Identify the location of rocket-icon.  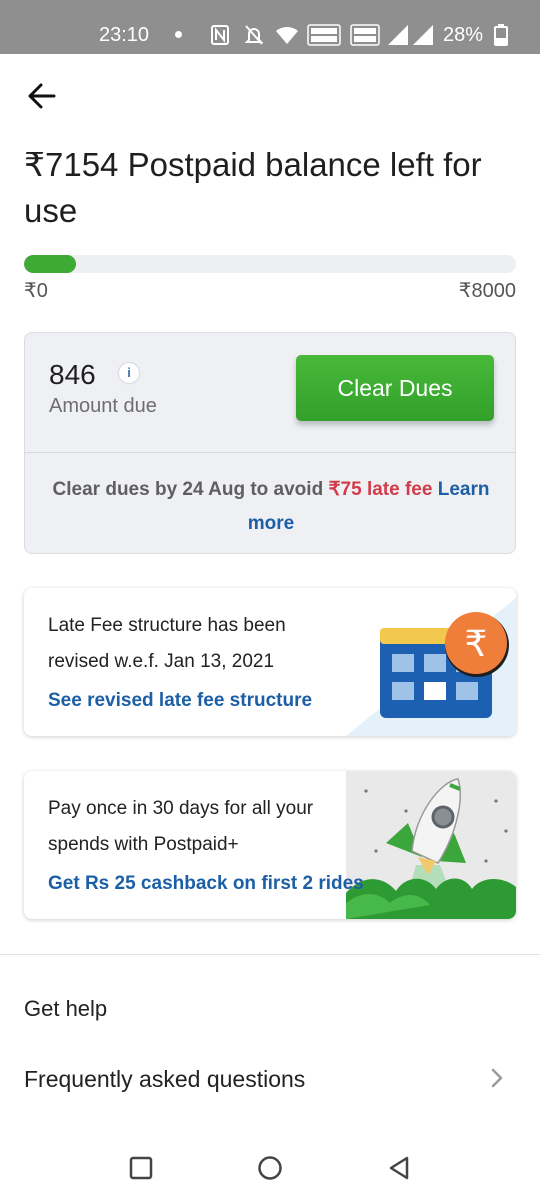
(431, 845).